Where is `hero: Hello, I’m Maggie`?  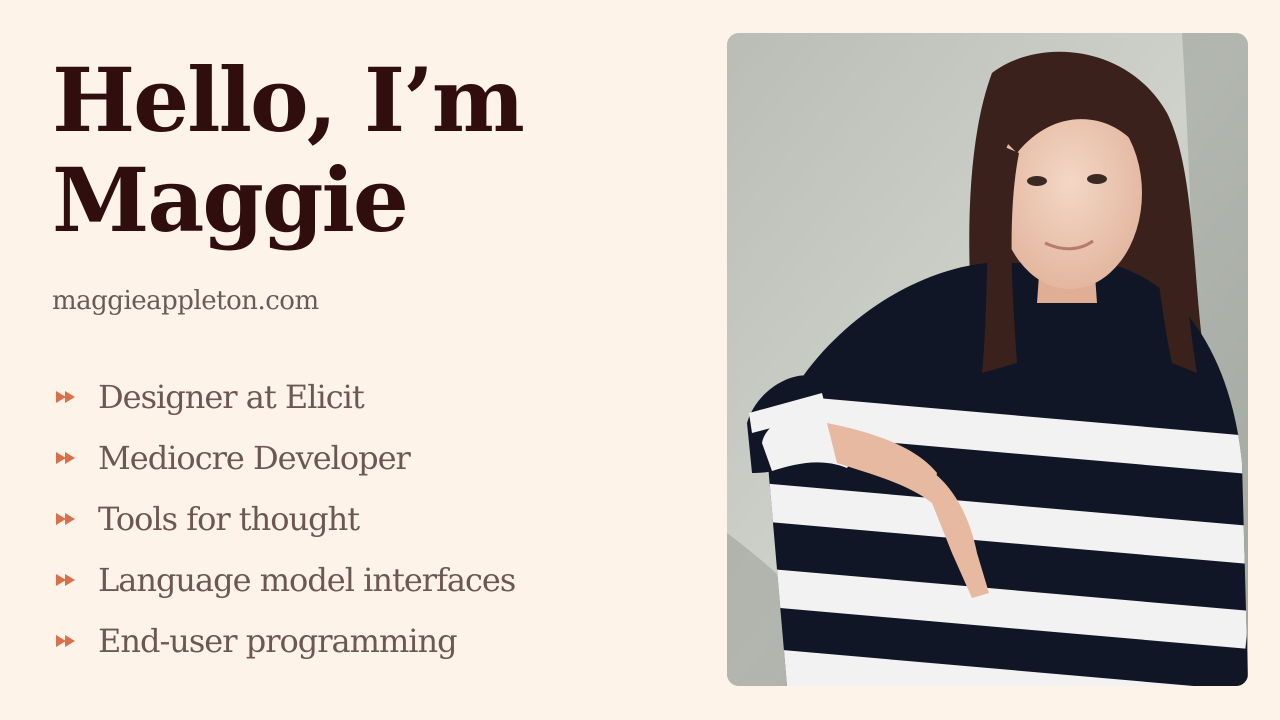
hero: Hello, I’m Maggie is located at coordinates (372, 150).